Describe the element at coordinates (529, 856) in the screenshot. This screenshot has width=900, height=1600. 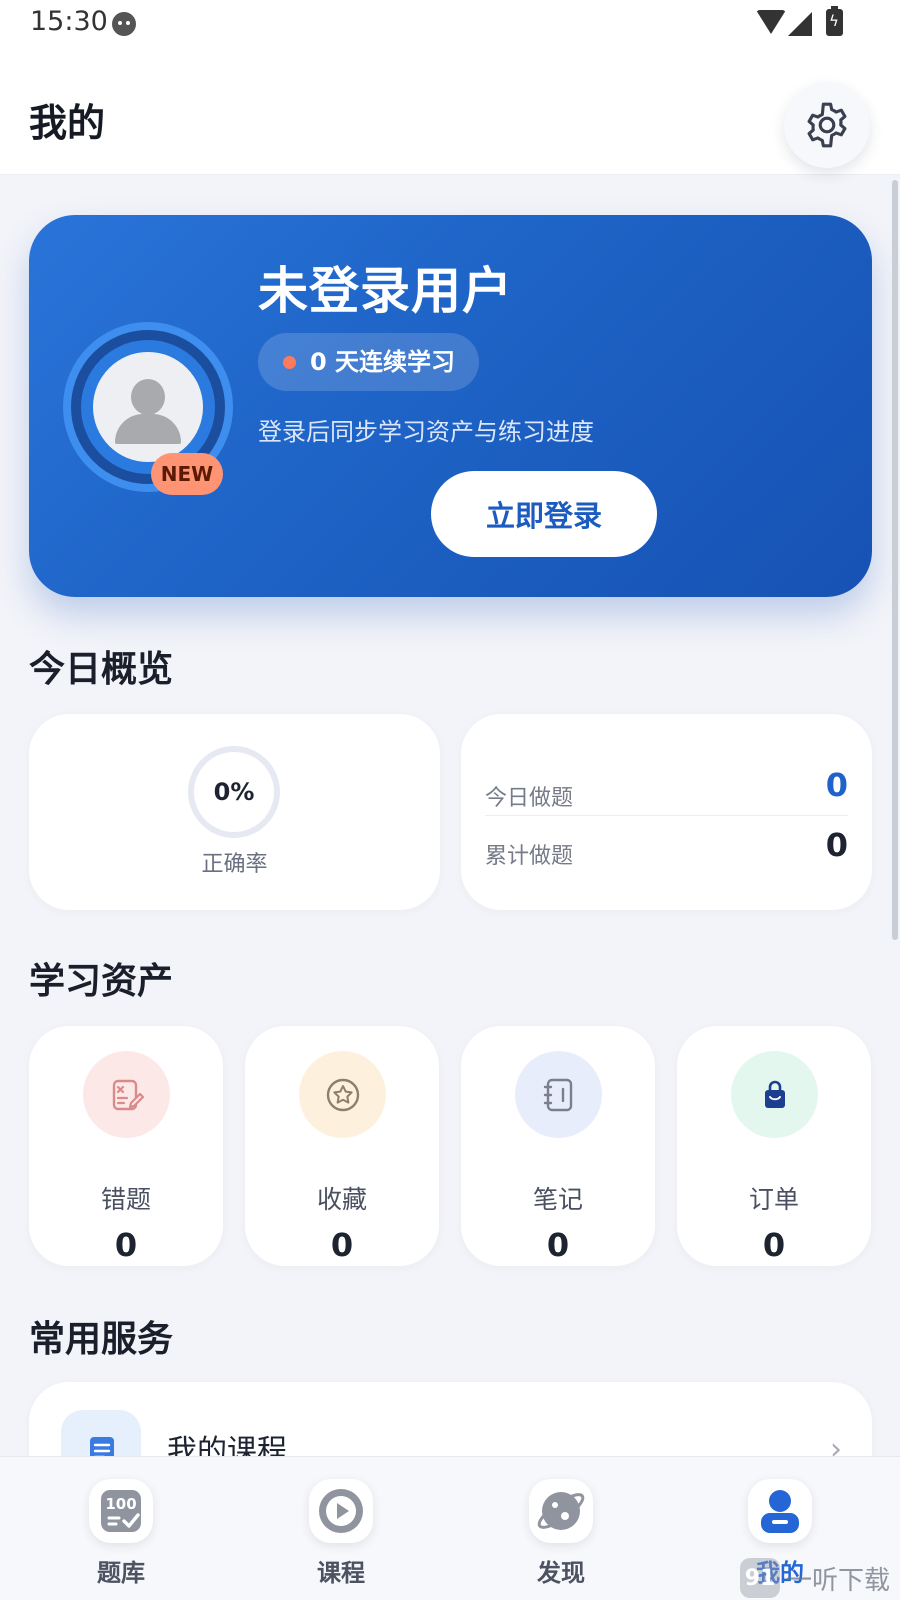
I see `stat-label: 累计做题` at that location.